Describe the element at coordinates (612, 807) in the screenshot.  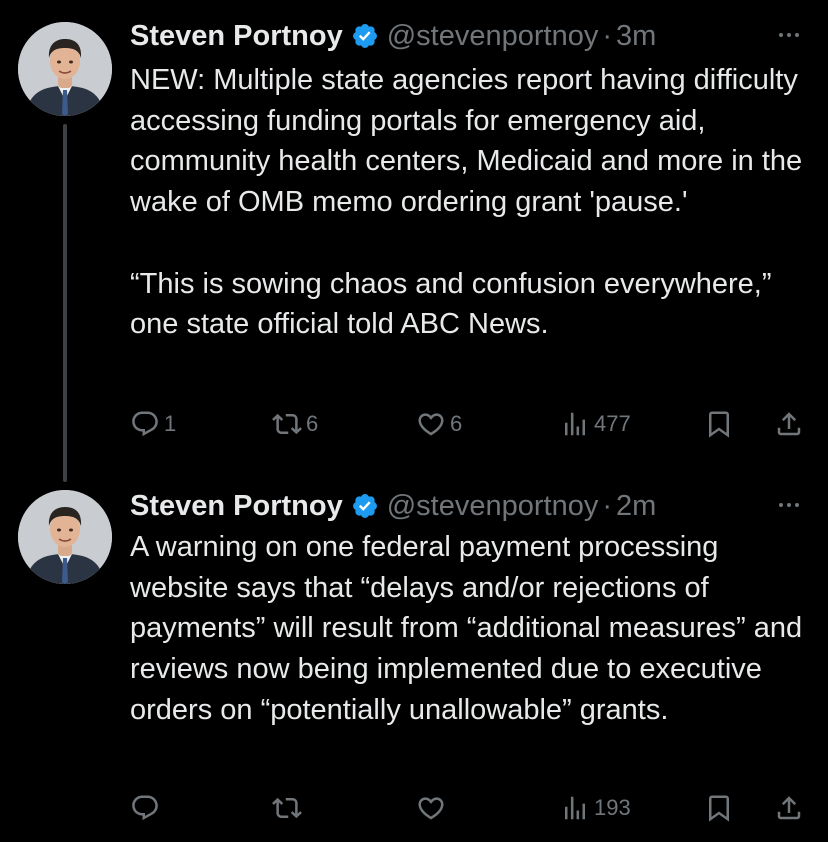
I see `view-count: 193` at that location.